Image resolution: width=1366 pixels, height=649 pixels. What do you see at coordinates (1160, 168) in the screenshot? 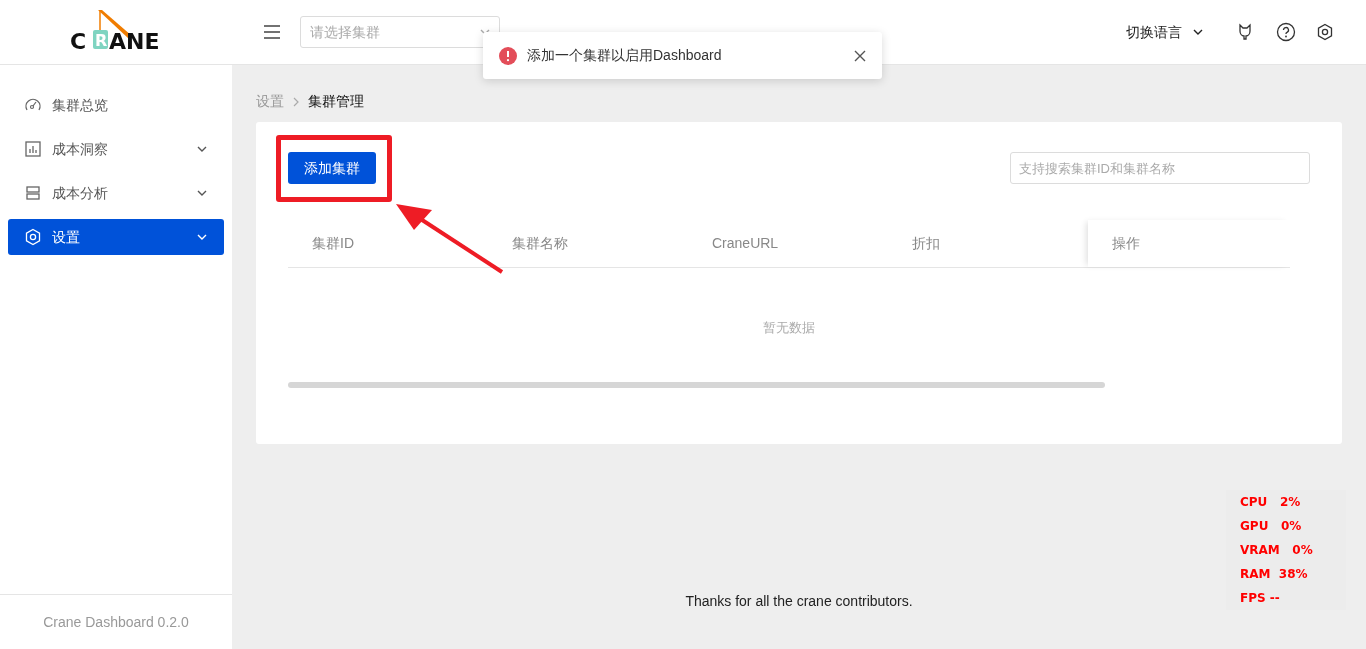
I see `search-field: 支持搜索集群ID和集群名称` at bounding box center [1160, 168].